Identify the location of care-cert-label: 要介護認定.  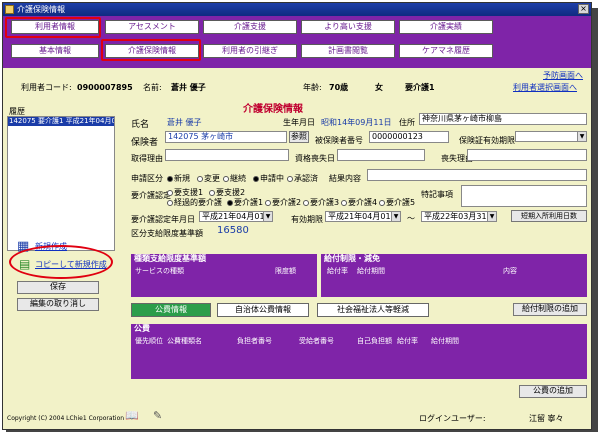
(151, 195).